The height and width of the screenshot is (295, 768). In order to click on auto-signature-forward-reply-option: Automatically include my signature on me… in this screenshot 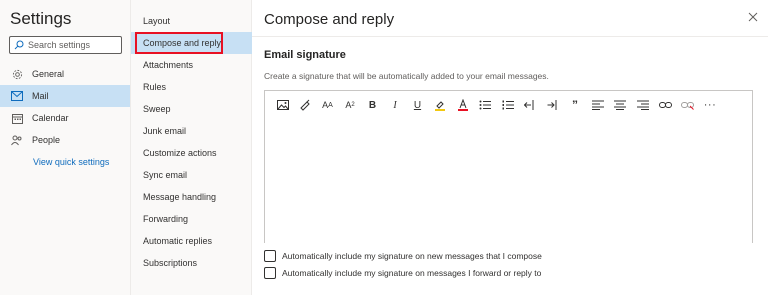, I will do `click(402, 273)`.